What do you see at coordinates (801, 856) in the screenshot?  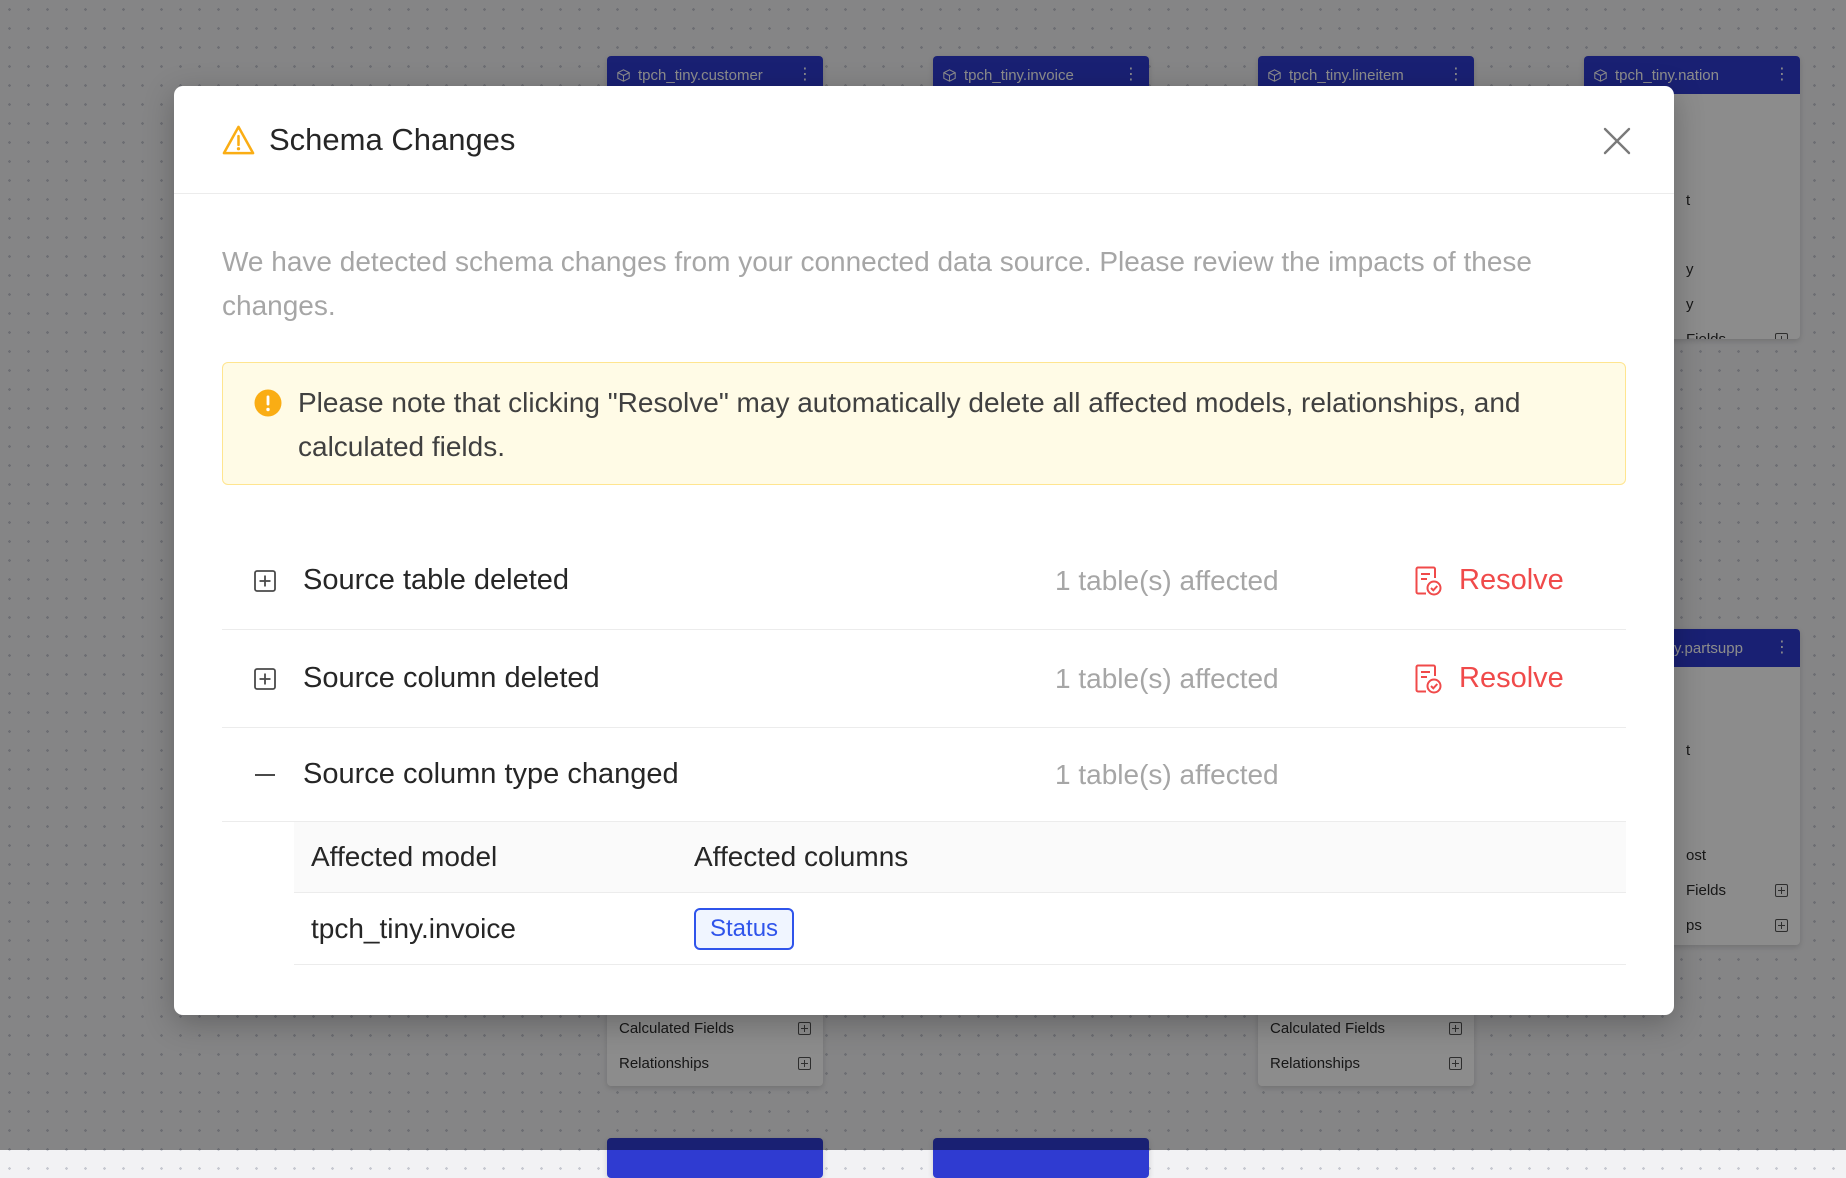 I see `header-affected-columns: Affected columns` at bounding box center [801, 856].